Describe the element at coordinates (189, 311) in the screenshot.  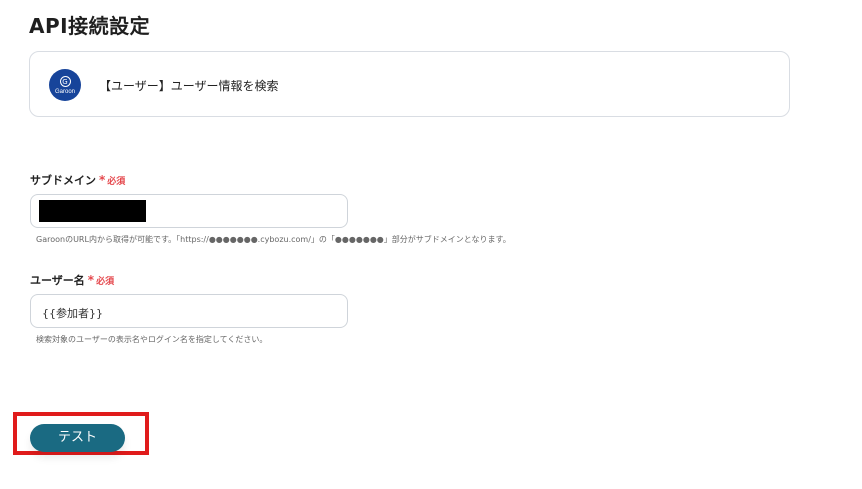
I see `username-input: {{参加者}}` at that location.